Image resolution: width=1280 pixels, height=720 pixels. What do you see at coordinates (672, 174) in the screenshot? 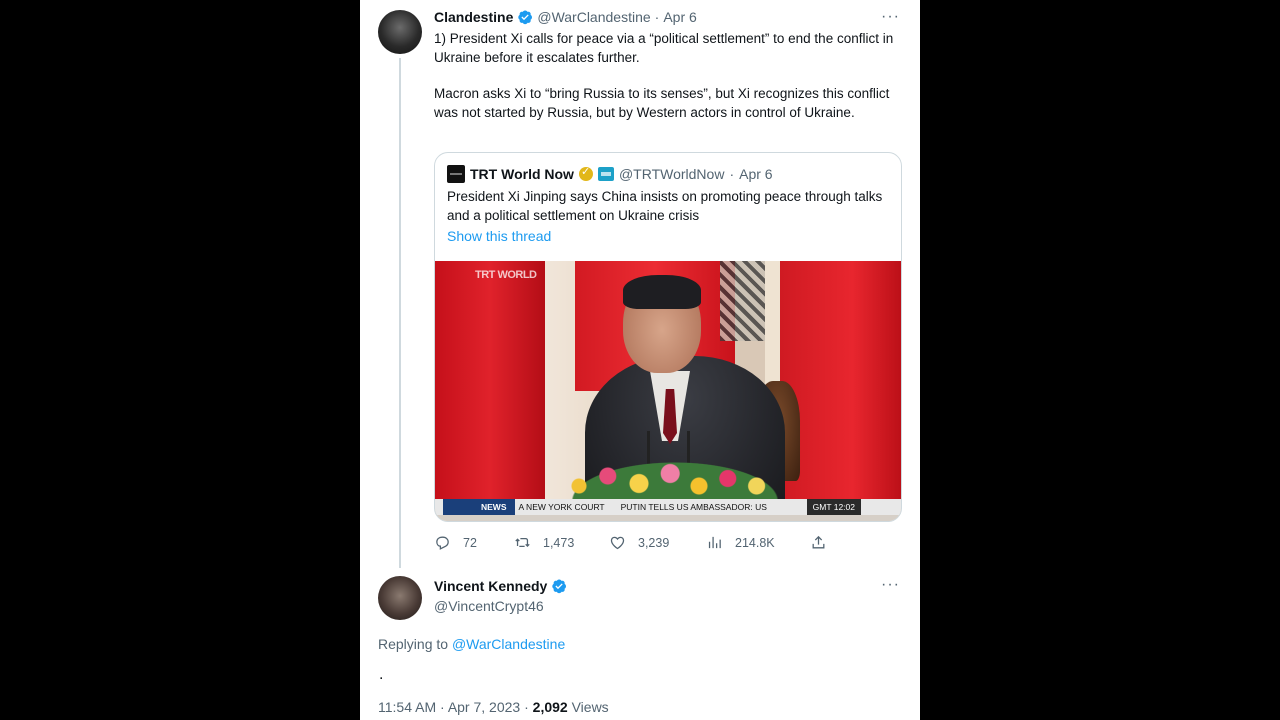
I see `quoted-author-handle: @TRTWorldNow` at bounding box center [672, 174].